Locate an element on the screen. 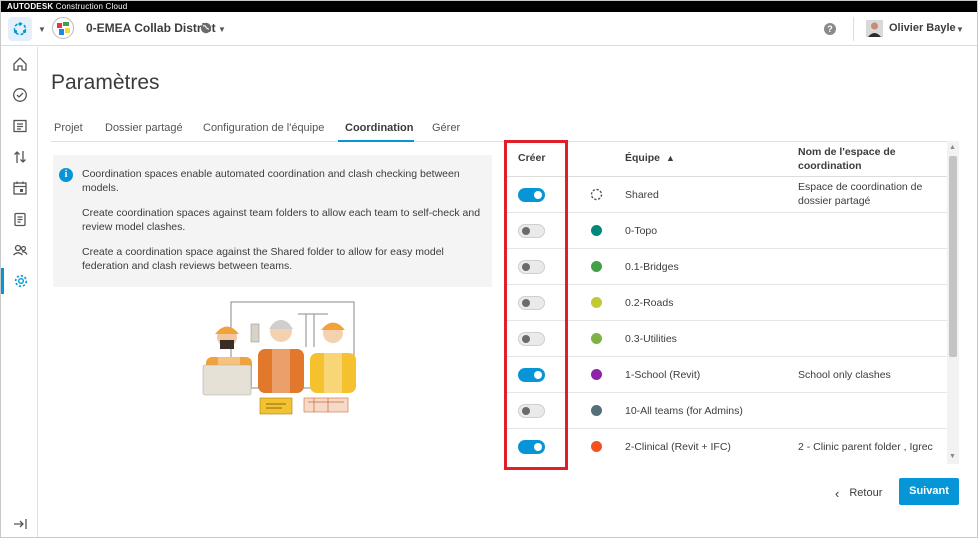 Image resolution: width=978 pixels, height=538 pixels. clipboard-icon is located at coordinates (19, 219).